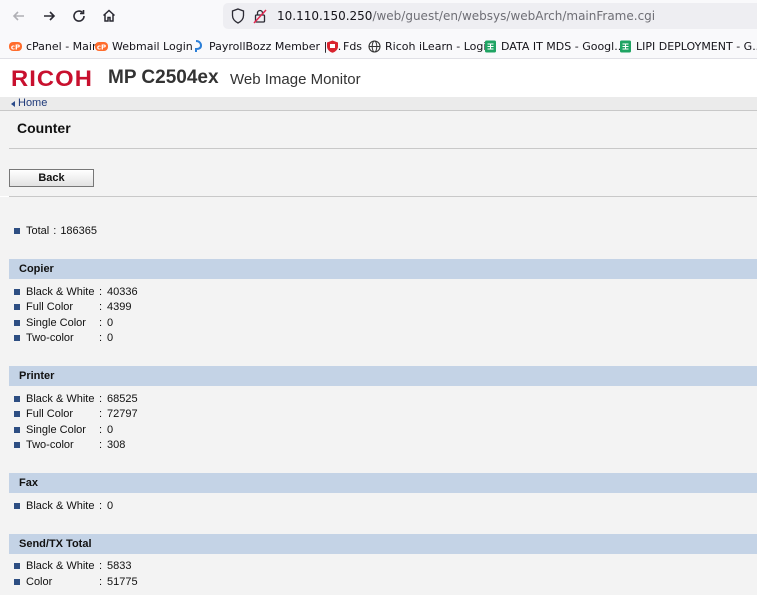  Describe the element at coordinates (63, 337) in the screenshot. I see `counter-row: Two-color:0` at that location.